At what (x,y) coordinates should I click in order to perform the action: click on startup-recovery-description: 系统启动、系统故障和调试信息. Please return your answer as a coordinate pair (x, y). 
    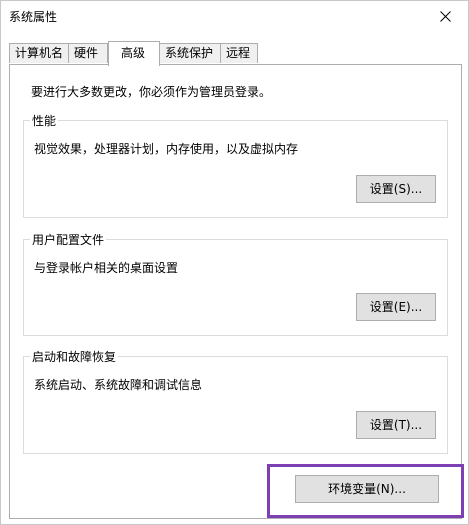
    Looking at the image, I should click on (118, 385).